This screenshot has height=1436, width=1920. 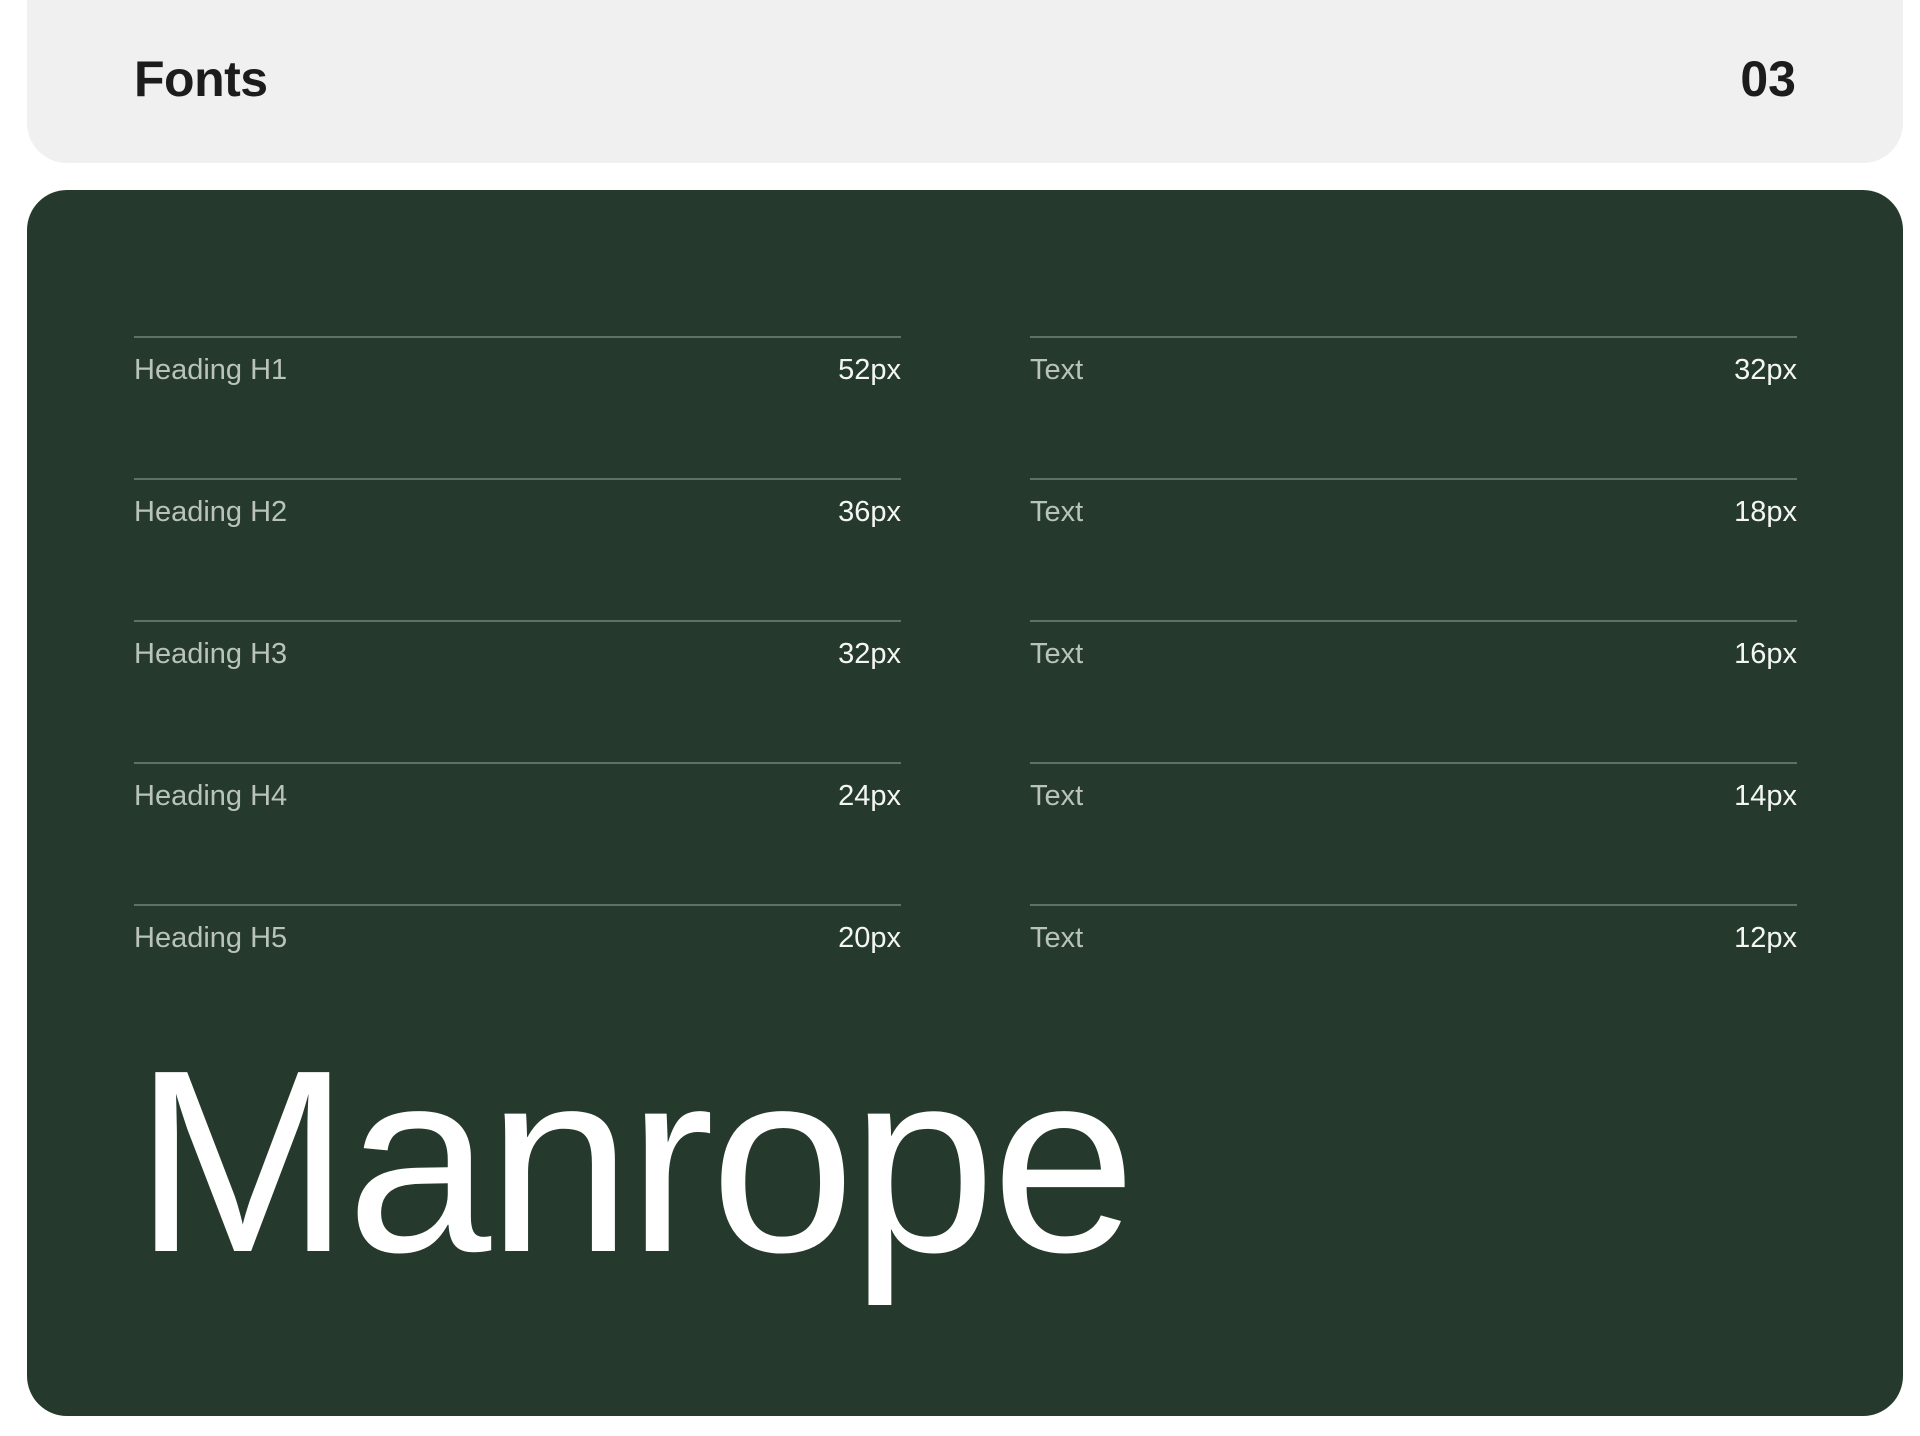 I want to click on font-family-specimen: Manrope, so click(x=635, y=1162).